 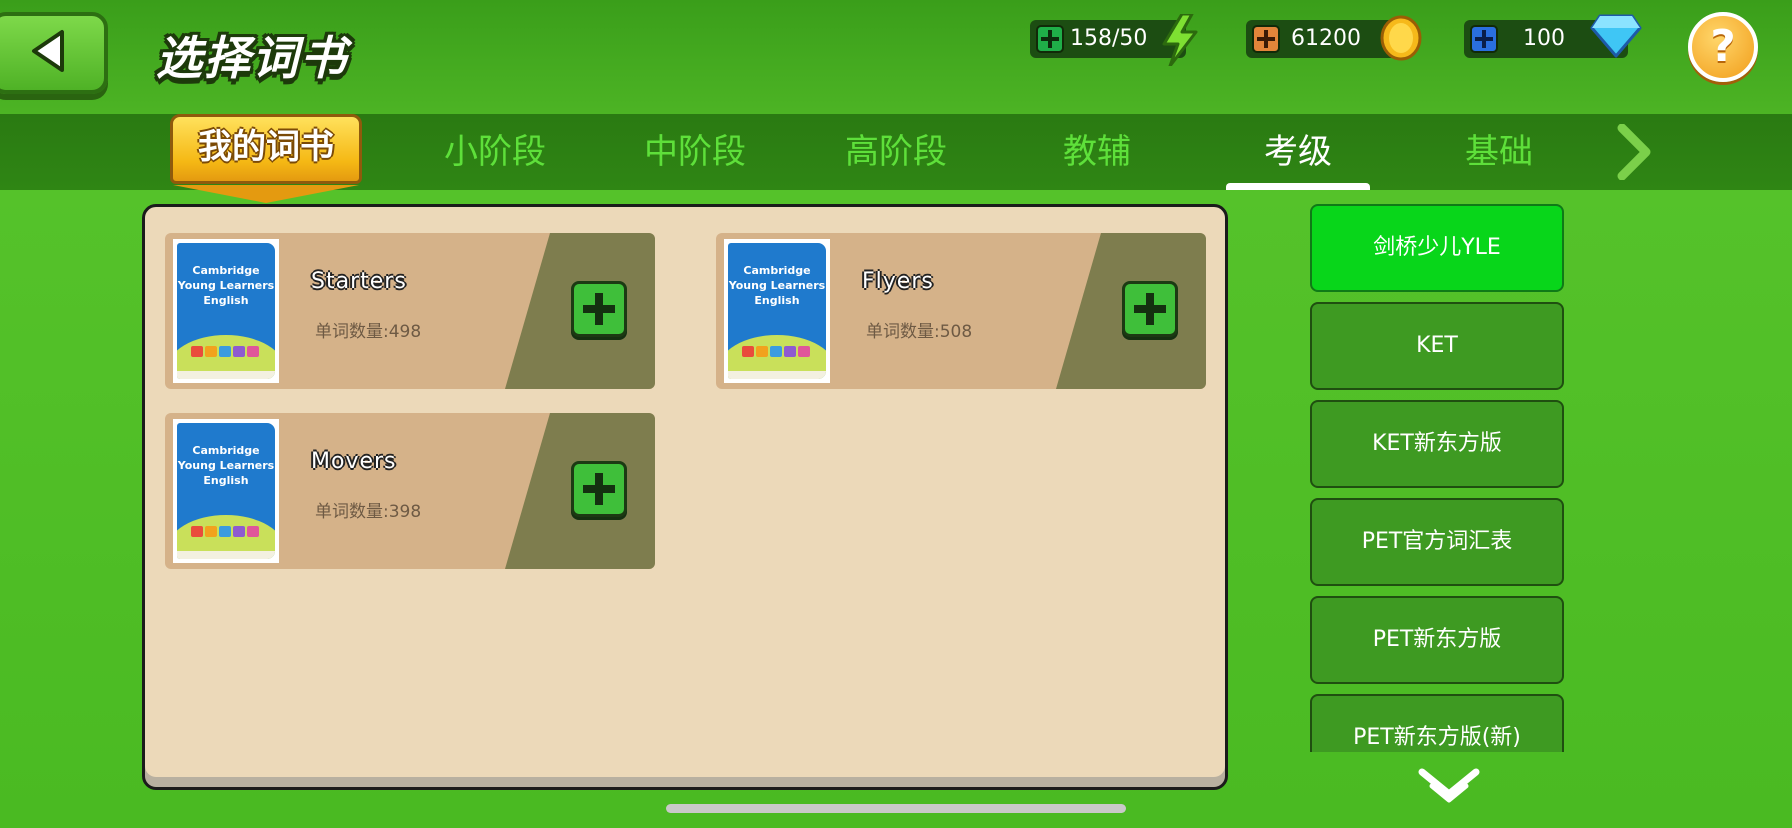 What do you see at coordinates (252, 58) in the screenshot?
I see `page-title: 选择词书` at bounding box center [252, 58].